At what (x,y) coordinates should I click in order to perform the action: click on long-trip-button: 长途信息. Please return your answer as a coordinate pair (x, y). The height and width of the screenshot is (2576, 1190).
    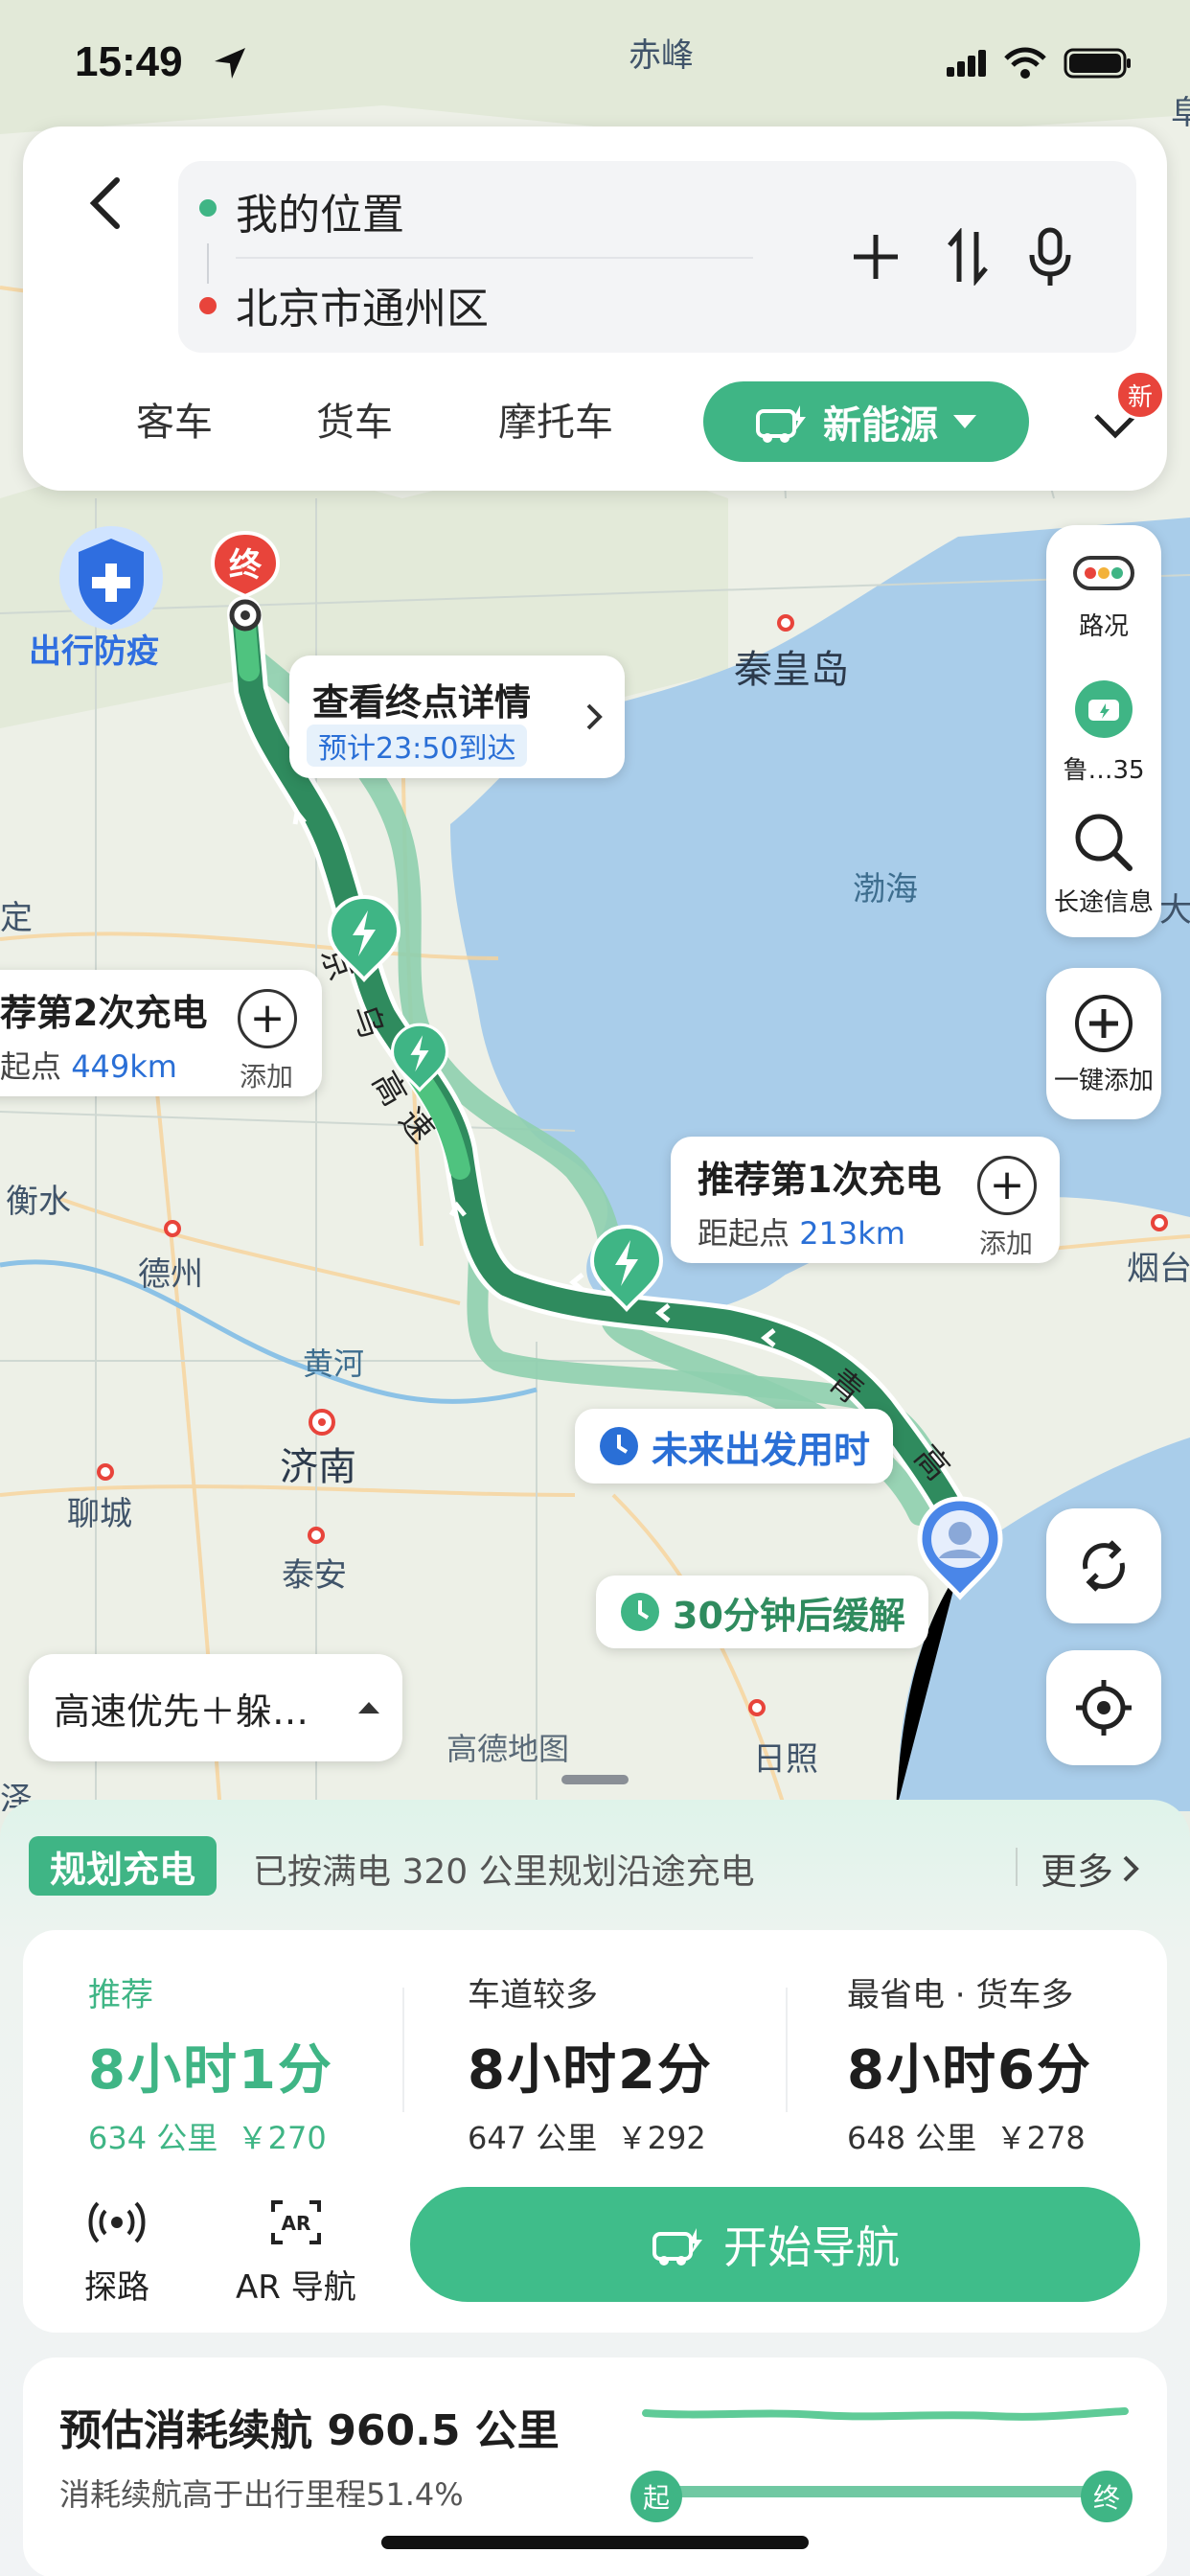
    Looking at the image, I should click on (1103, 863).